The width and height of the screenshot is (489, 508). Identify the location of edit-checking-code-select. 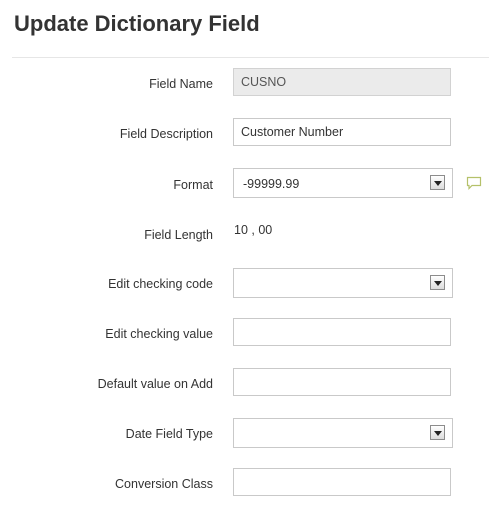
(343, 283).